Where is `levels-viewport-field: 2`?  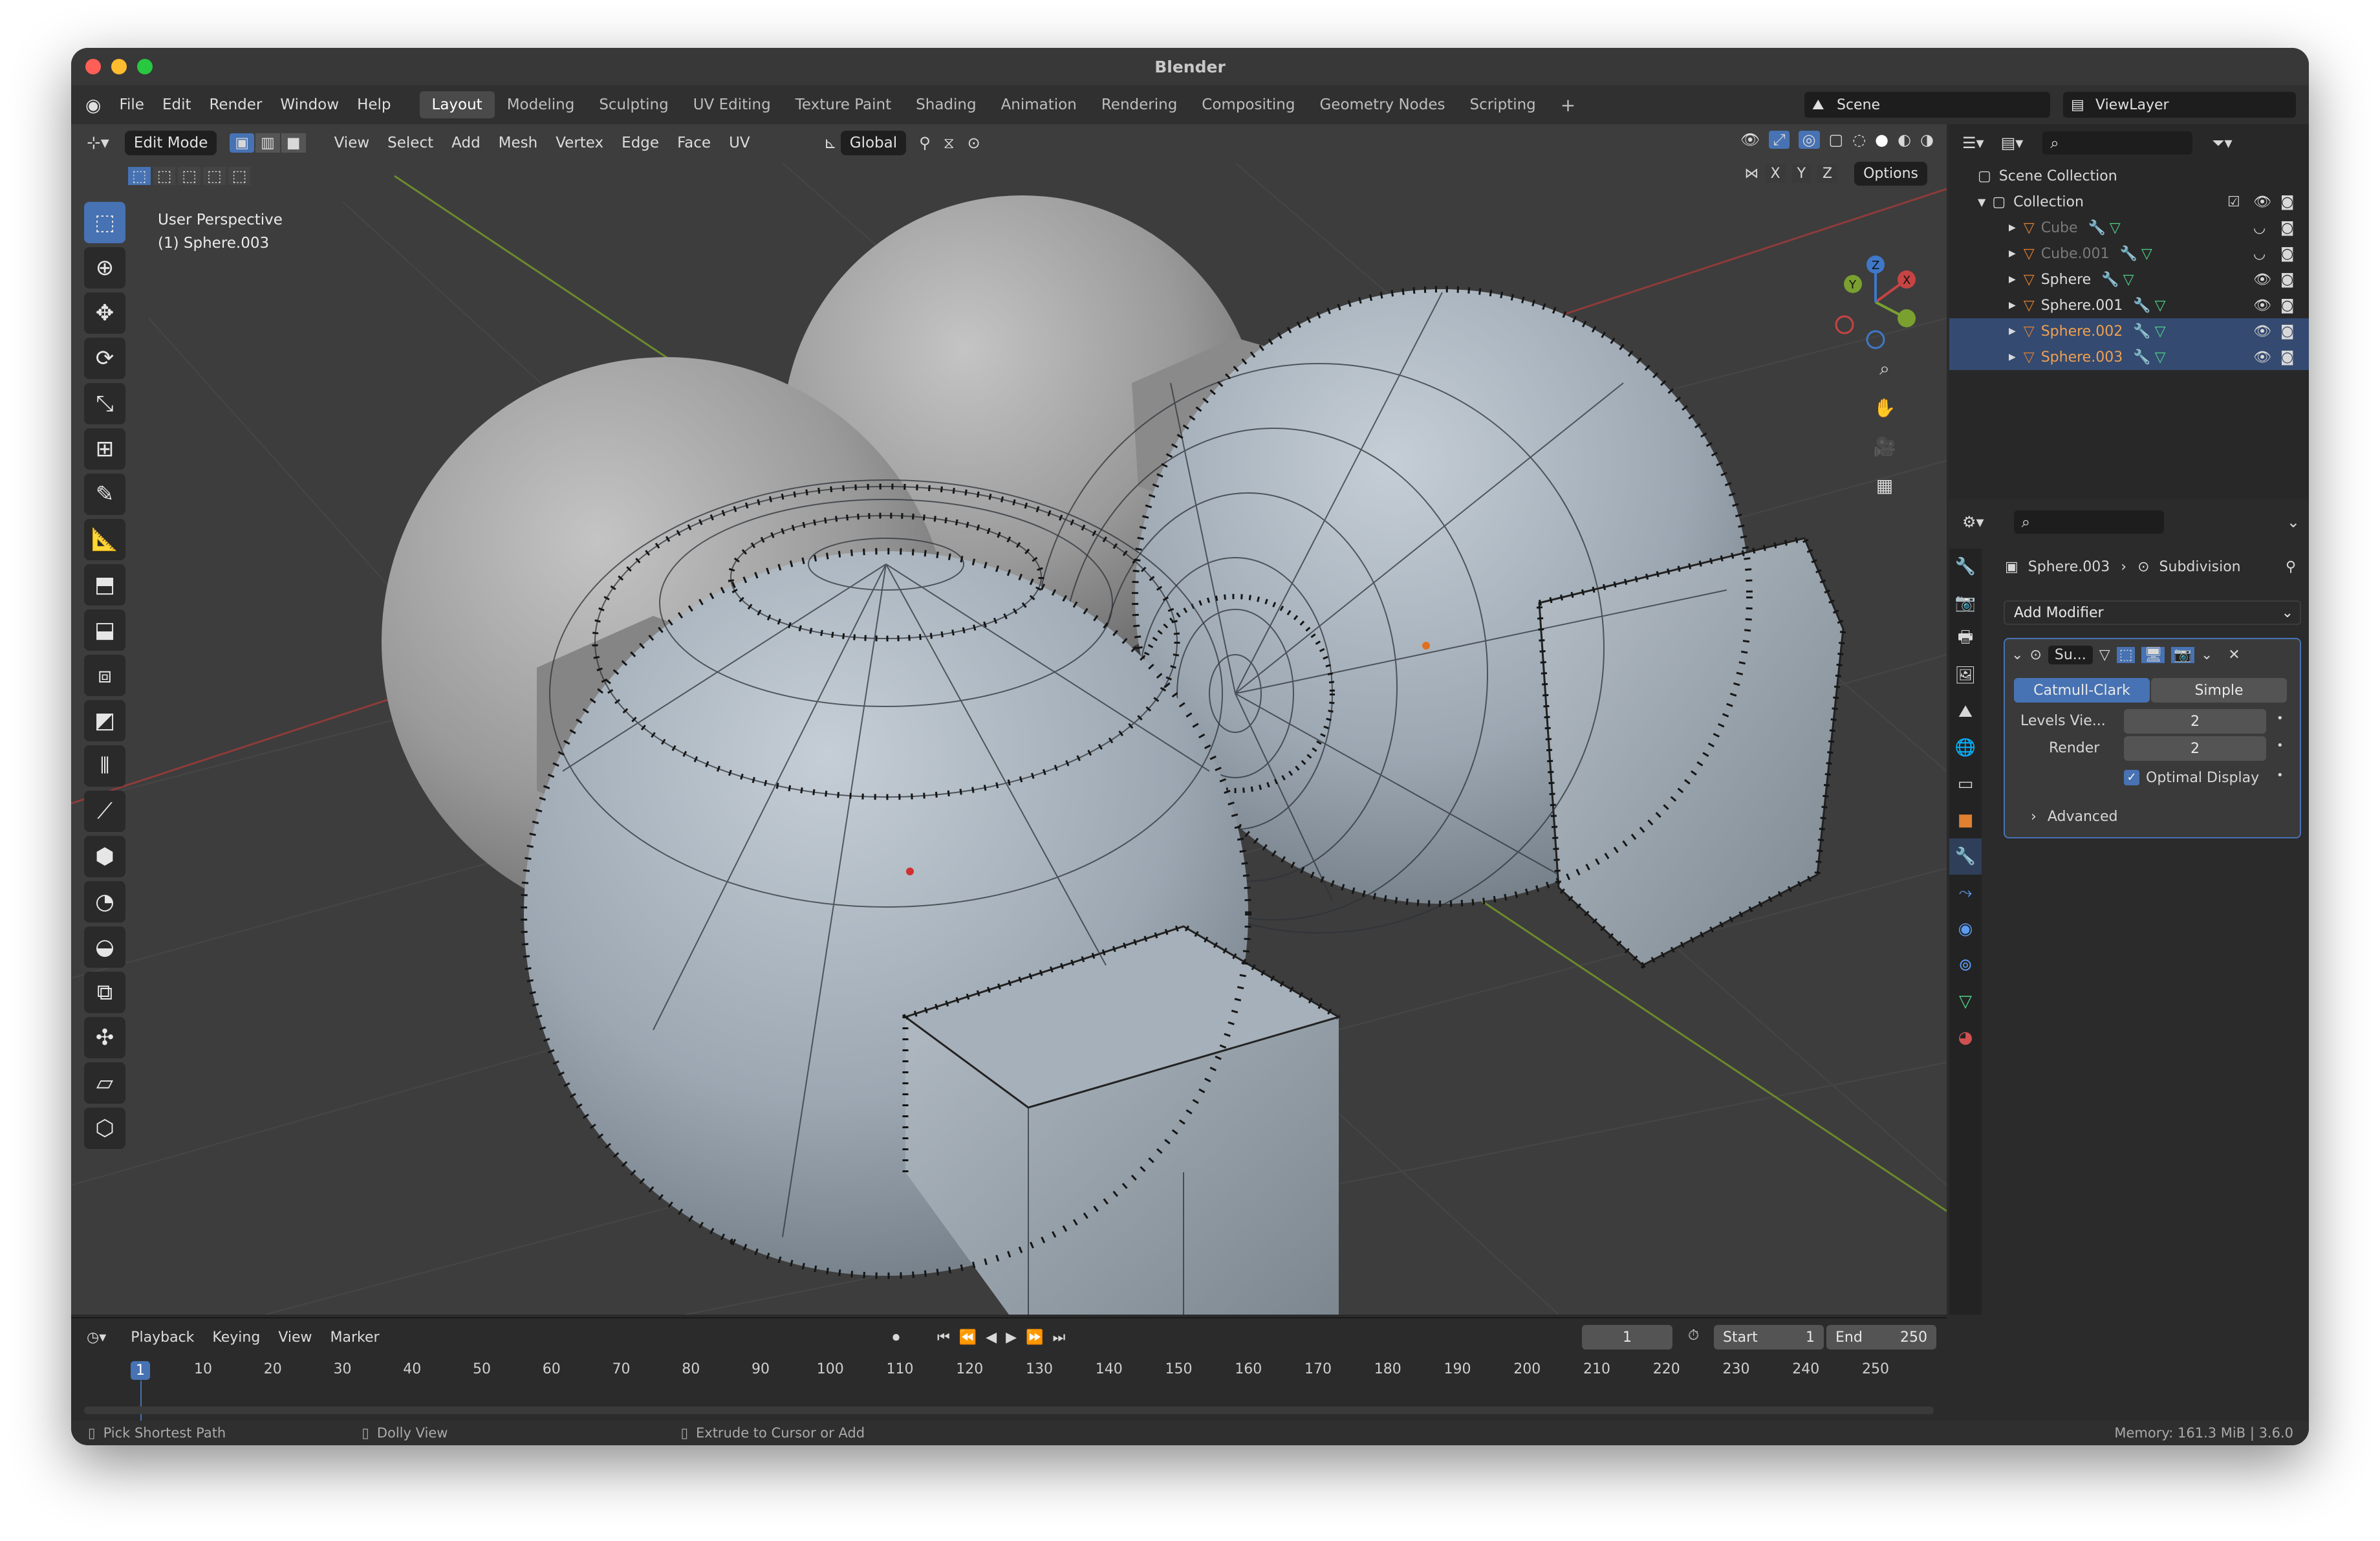
levels-viewport-field: 2 is located at coordinates (2195, 721).